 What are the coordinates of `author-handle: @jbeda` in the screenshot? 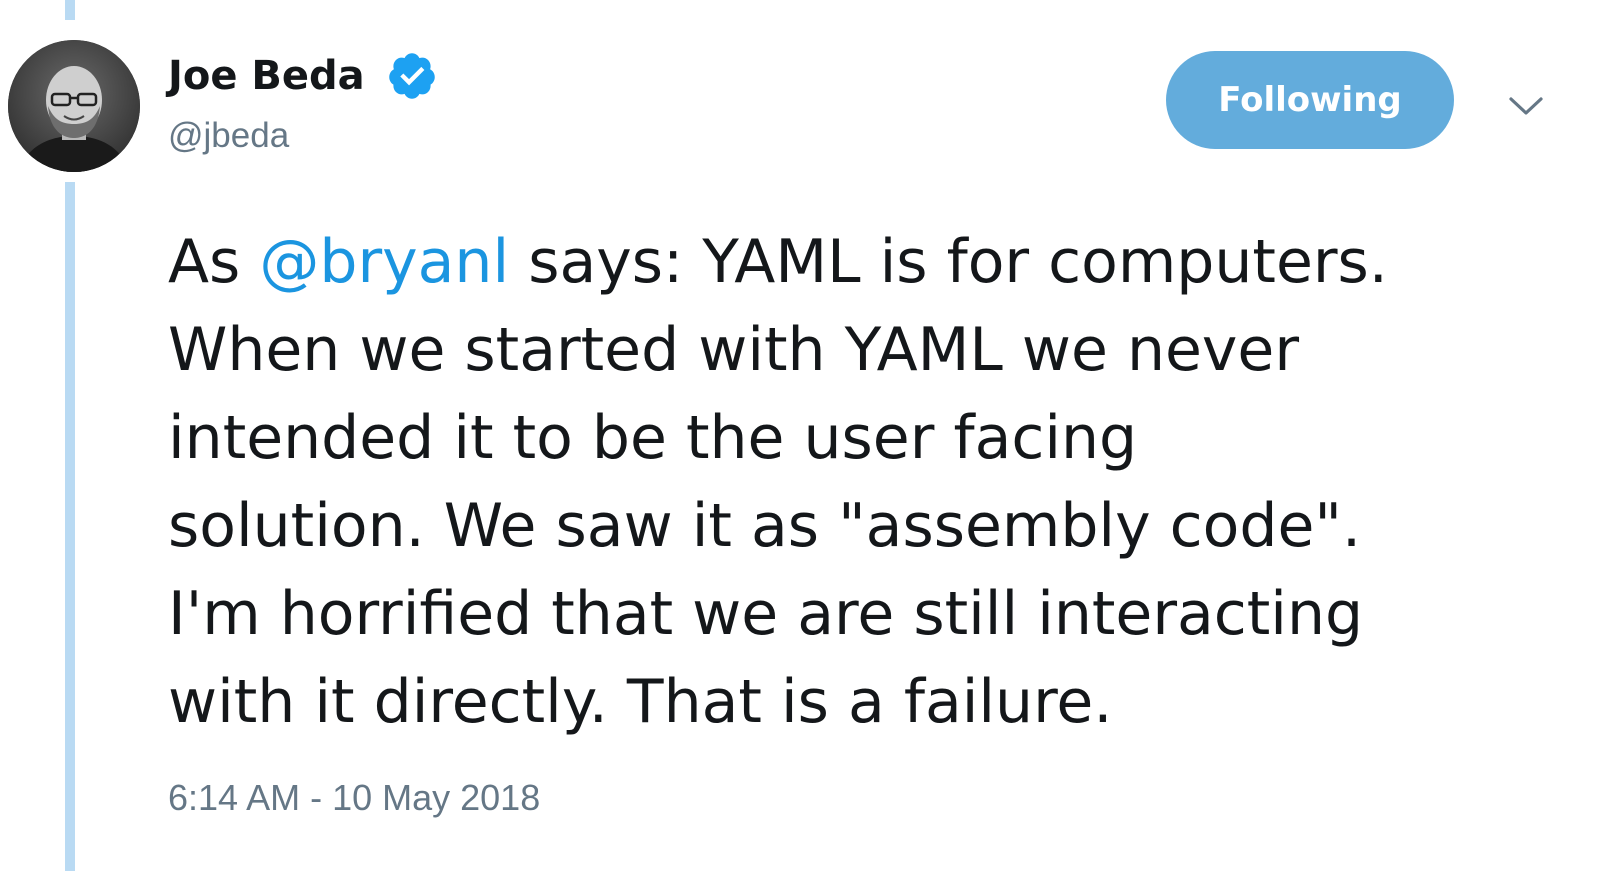 It's located at (228, 136).